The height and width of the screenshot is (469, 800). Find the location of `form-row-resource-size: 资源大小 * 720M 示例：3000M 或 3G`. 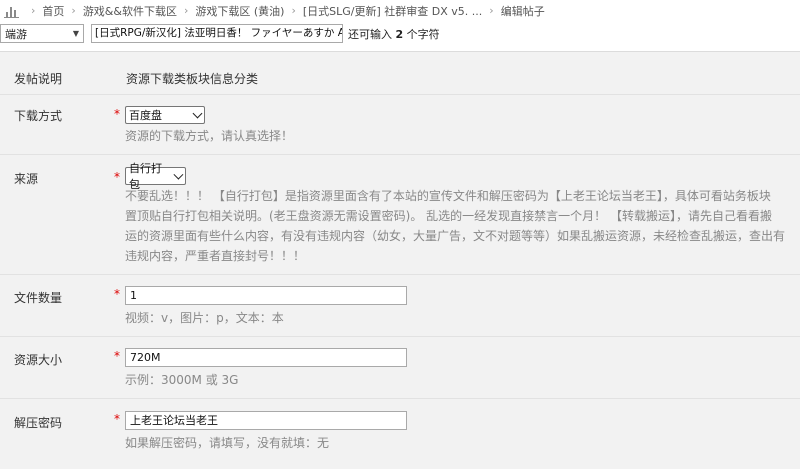

form-row-resource-size: 资源大小 * 720M 示例：3000M 或 3G is located at coordinates (400, 368).